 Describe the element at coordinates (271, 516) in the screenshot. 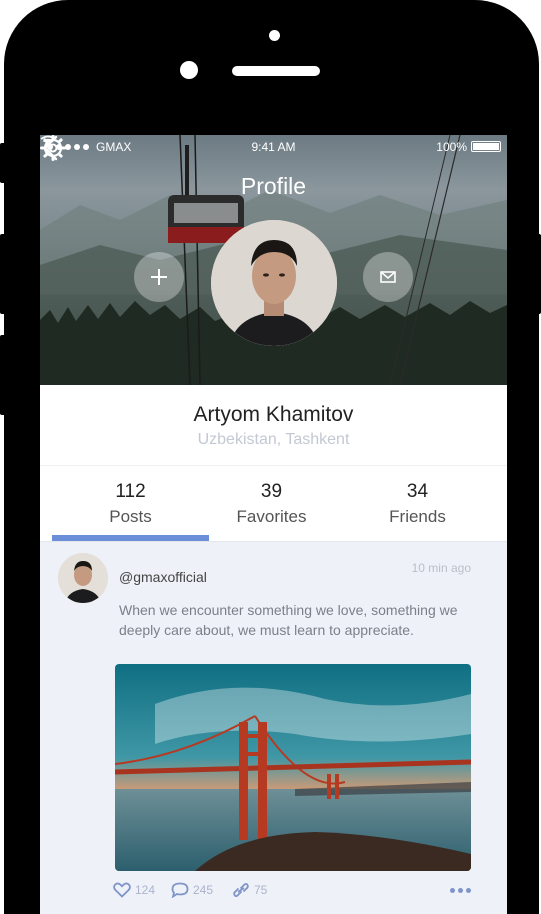

I see `favorites-label: Favorites` at that location.